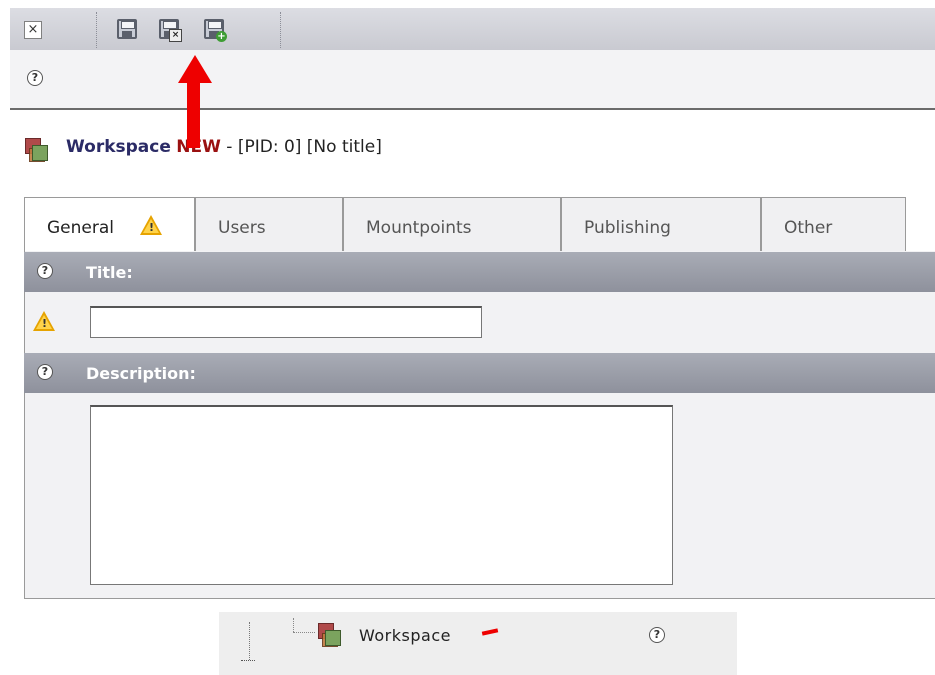 The width and height of the screenshot is (935, 675). I want to click on tab-users: Users, so click(269, 224).